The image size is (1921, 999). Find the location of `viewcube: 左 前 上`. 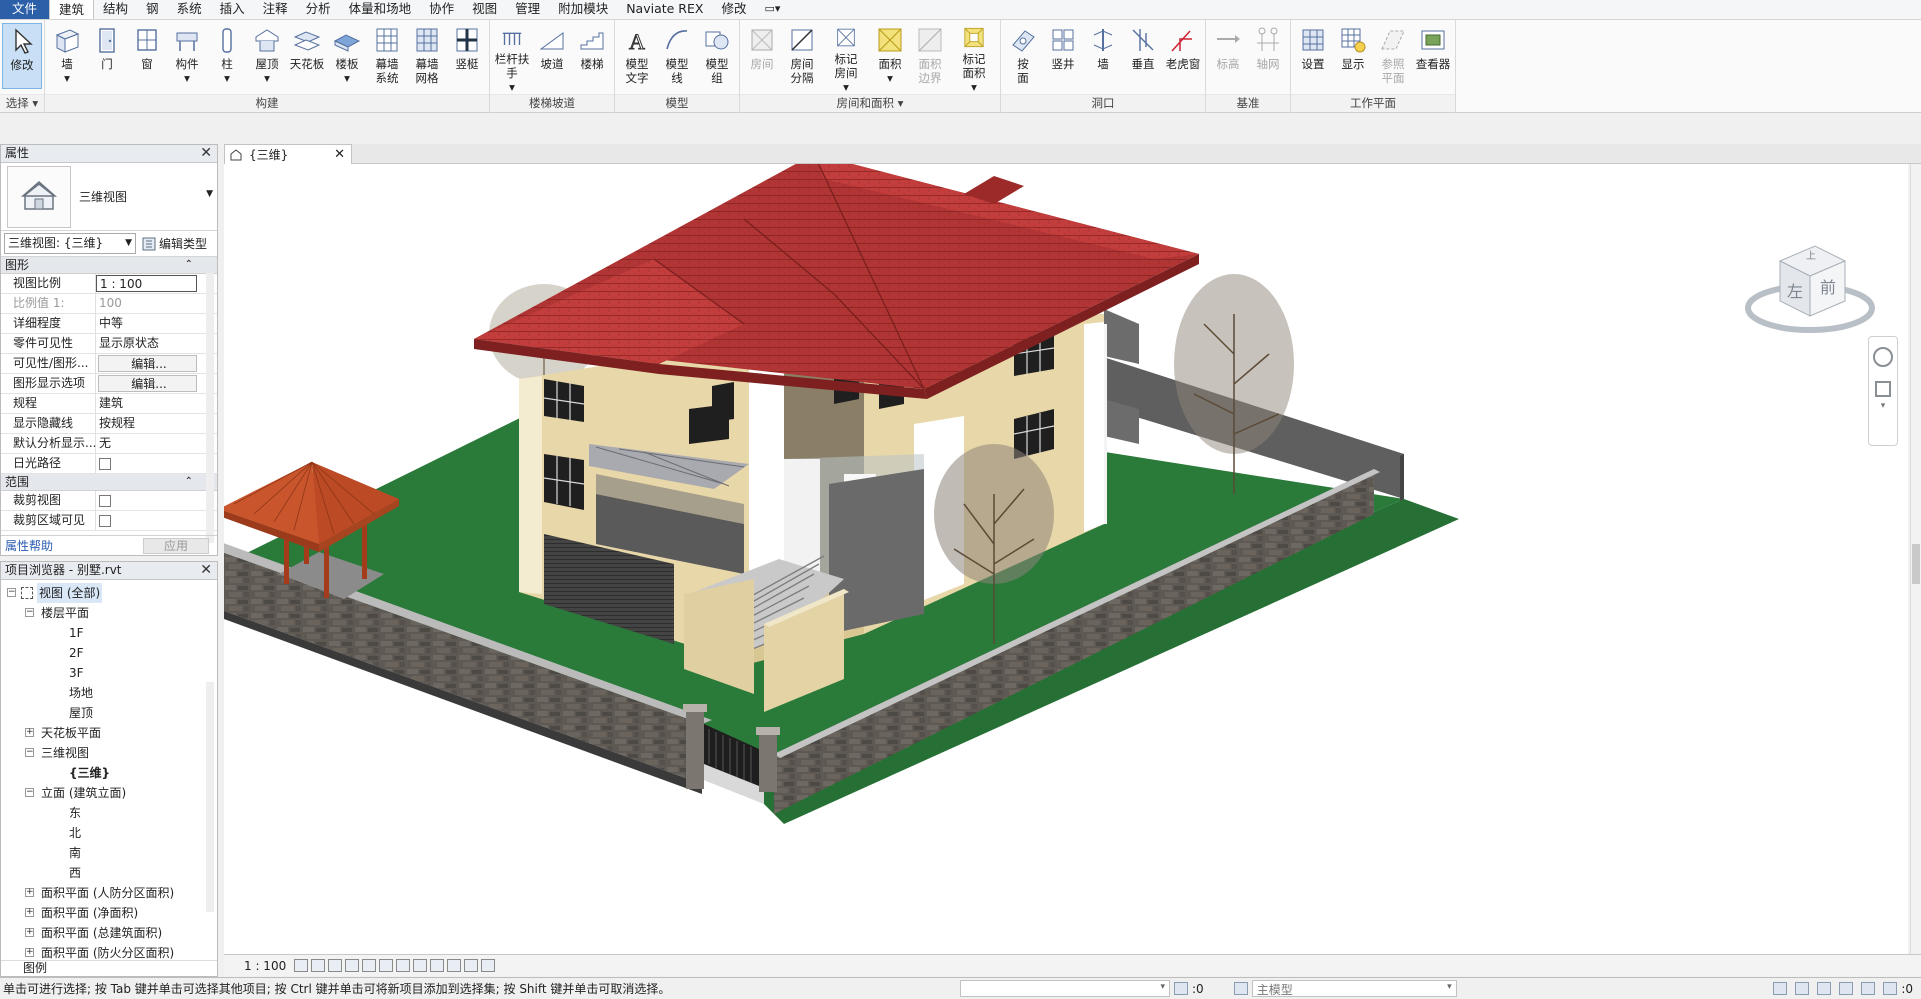

viewcube: 左 前 上 is located at coordinates (1810, 281).